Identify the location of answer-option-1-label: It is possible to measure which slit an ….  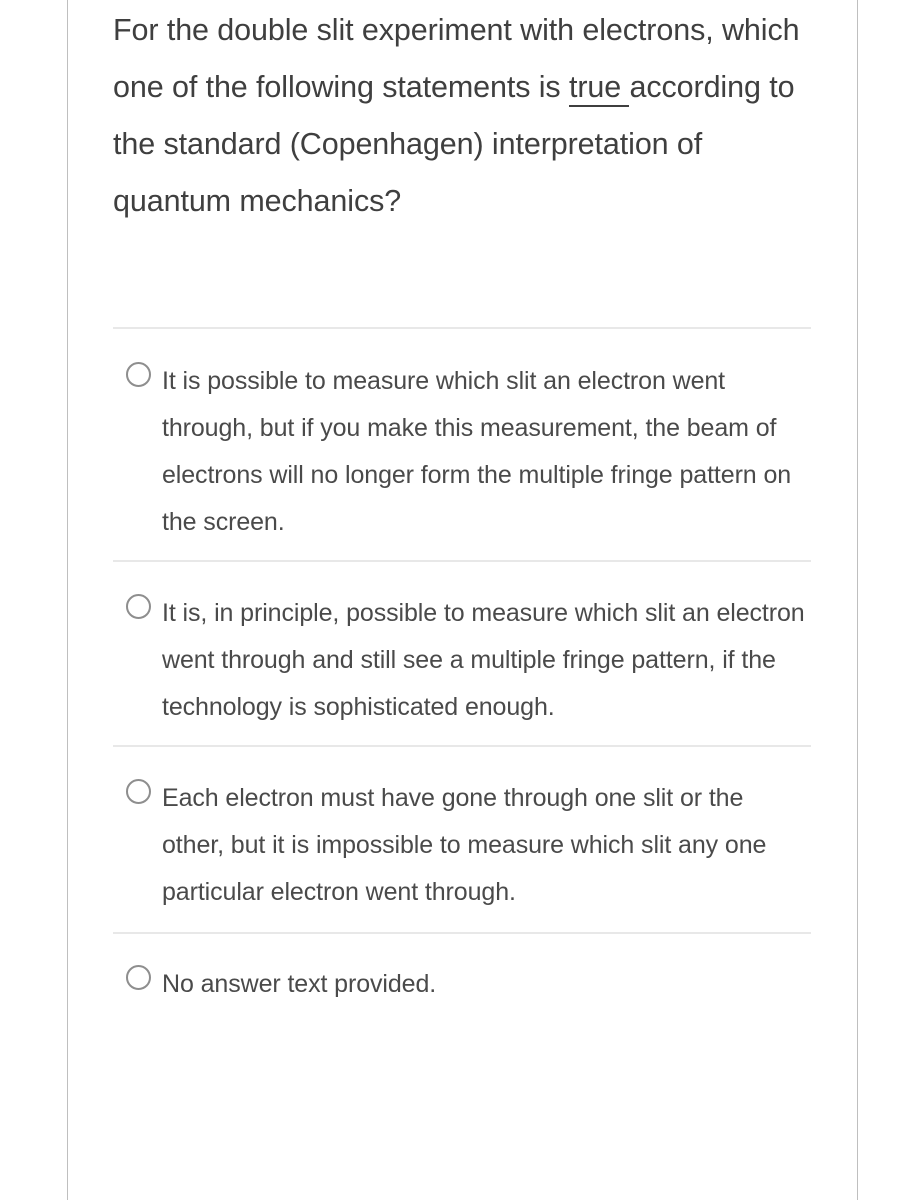
(477, 451).